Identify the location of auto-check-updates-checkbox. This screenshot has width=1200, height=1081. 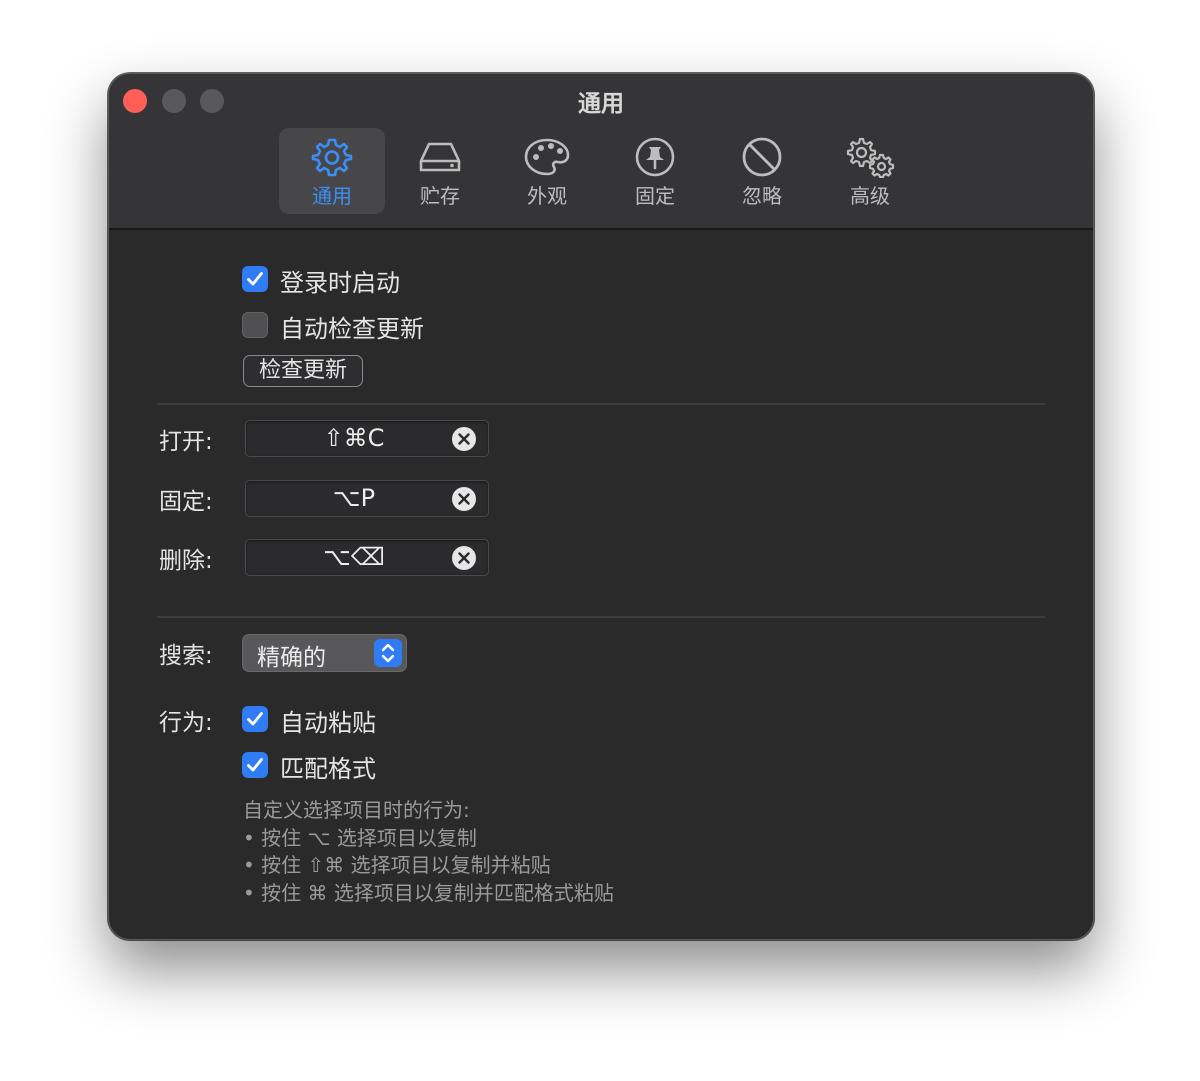
(255, 325).